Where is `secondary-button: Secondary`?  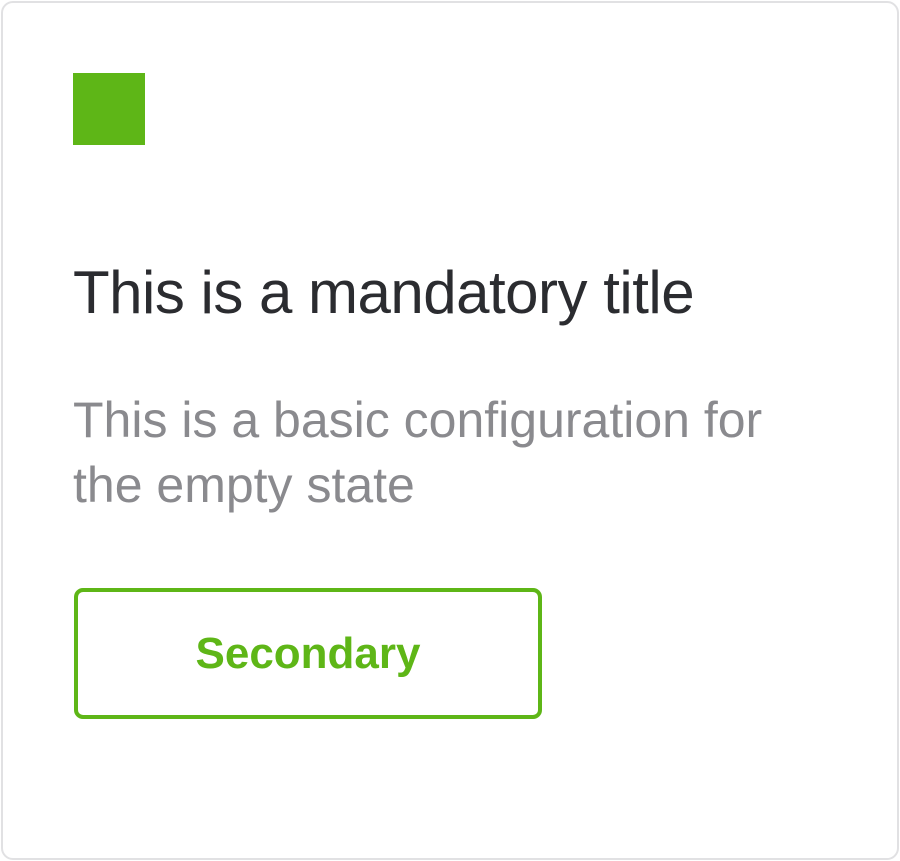
secondary-button: Secondary is located at coordinates (308, 653).